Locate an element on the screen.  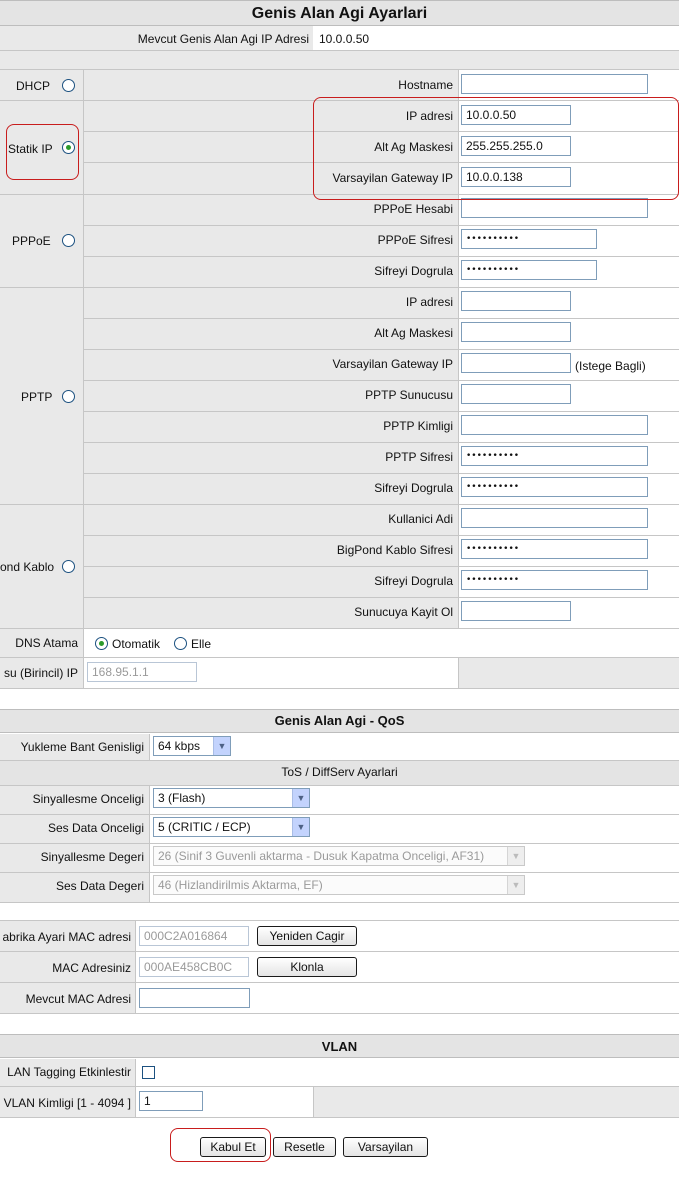
qos-section-title: Genis Alan Agi - QoS is located at coordinates (339, 721).